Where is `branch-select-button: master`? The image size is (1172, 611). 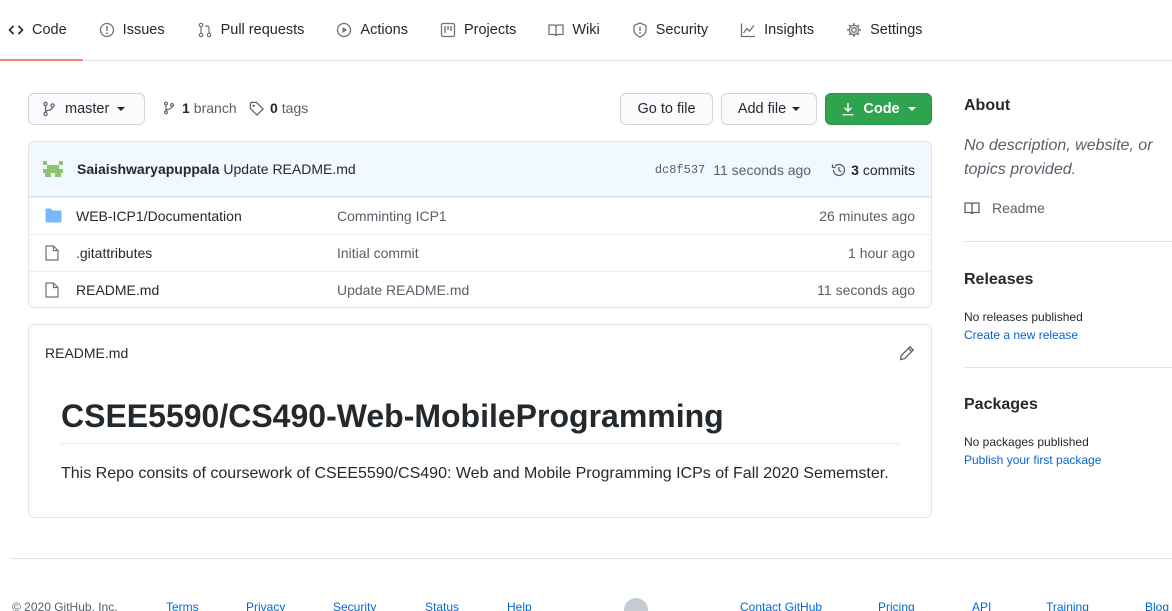 branch-select-button: master is located at coordinates (86, 109).